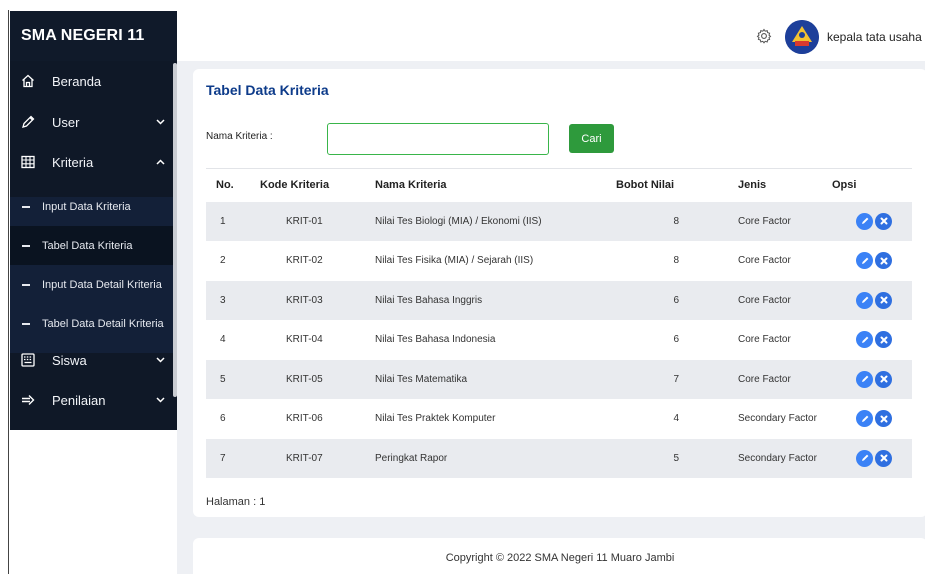  I want to click on sidebar-item-penilaian: Penilaian, so click(91, 400).